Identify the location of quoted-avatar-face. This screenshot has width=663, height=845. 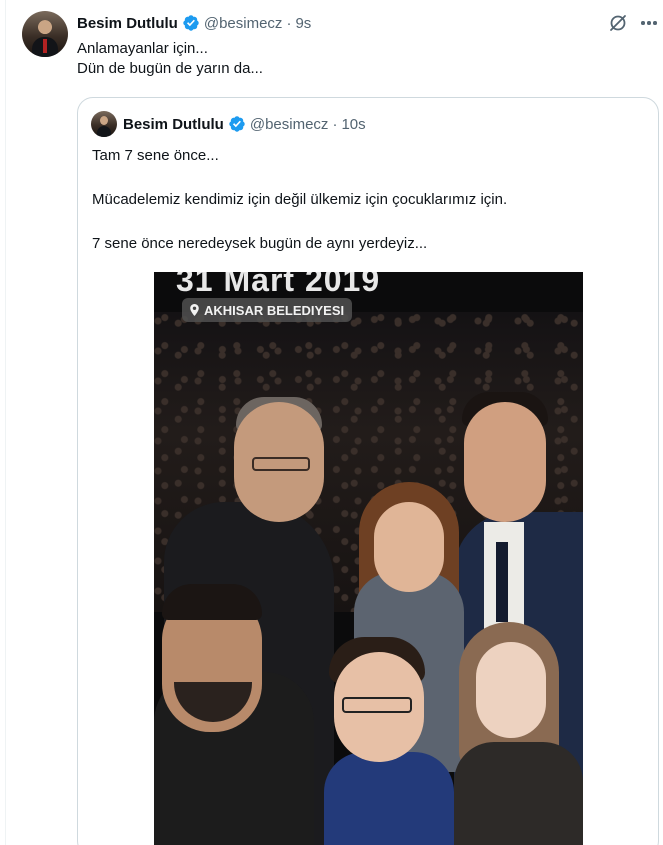
(104, 120).